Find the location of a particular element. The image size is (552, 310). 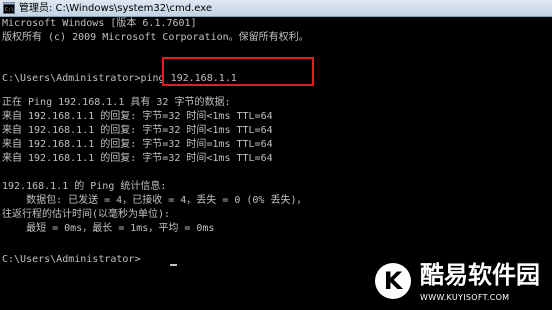

window-title: 管理员: C:\Windows\system32\cmd.exe is located at coordinates (116, 8).